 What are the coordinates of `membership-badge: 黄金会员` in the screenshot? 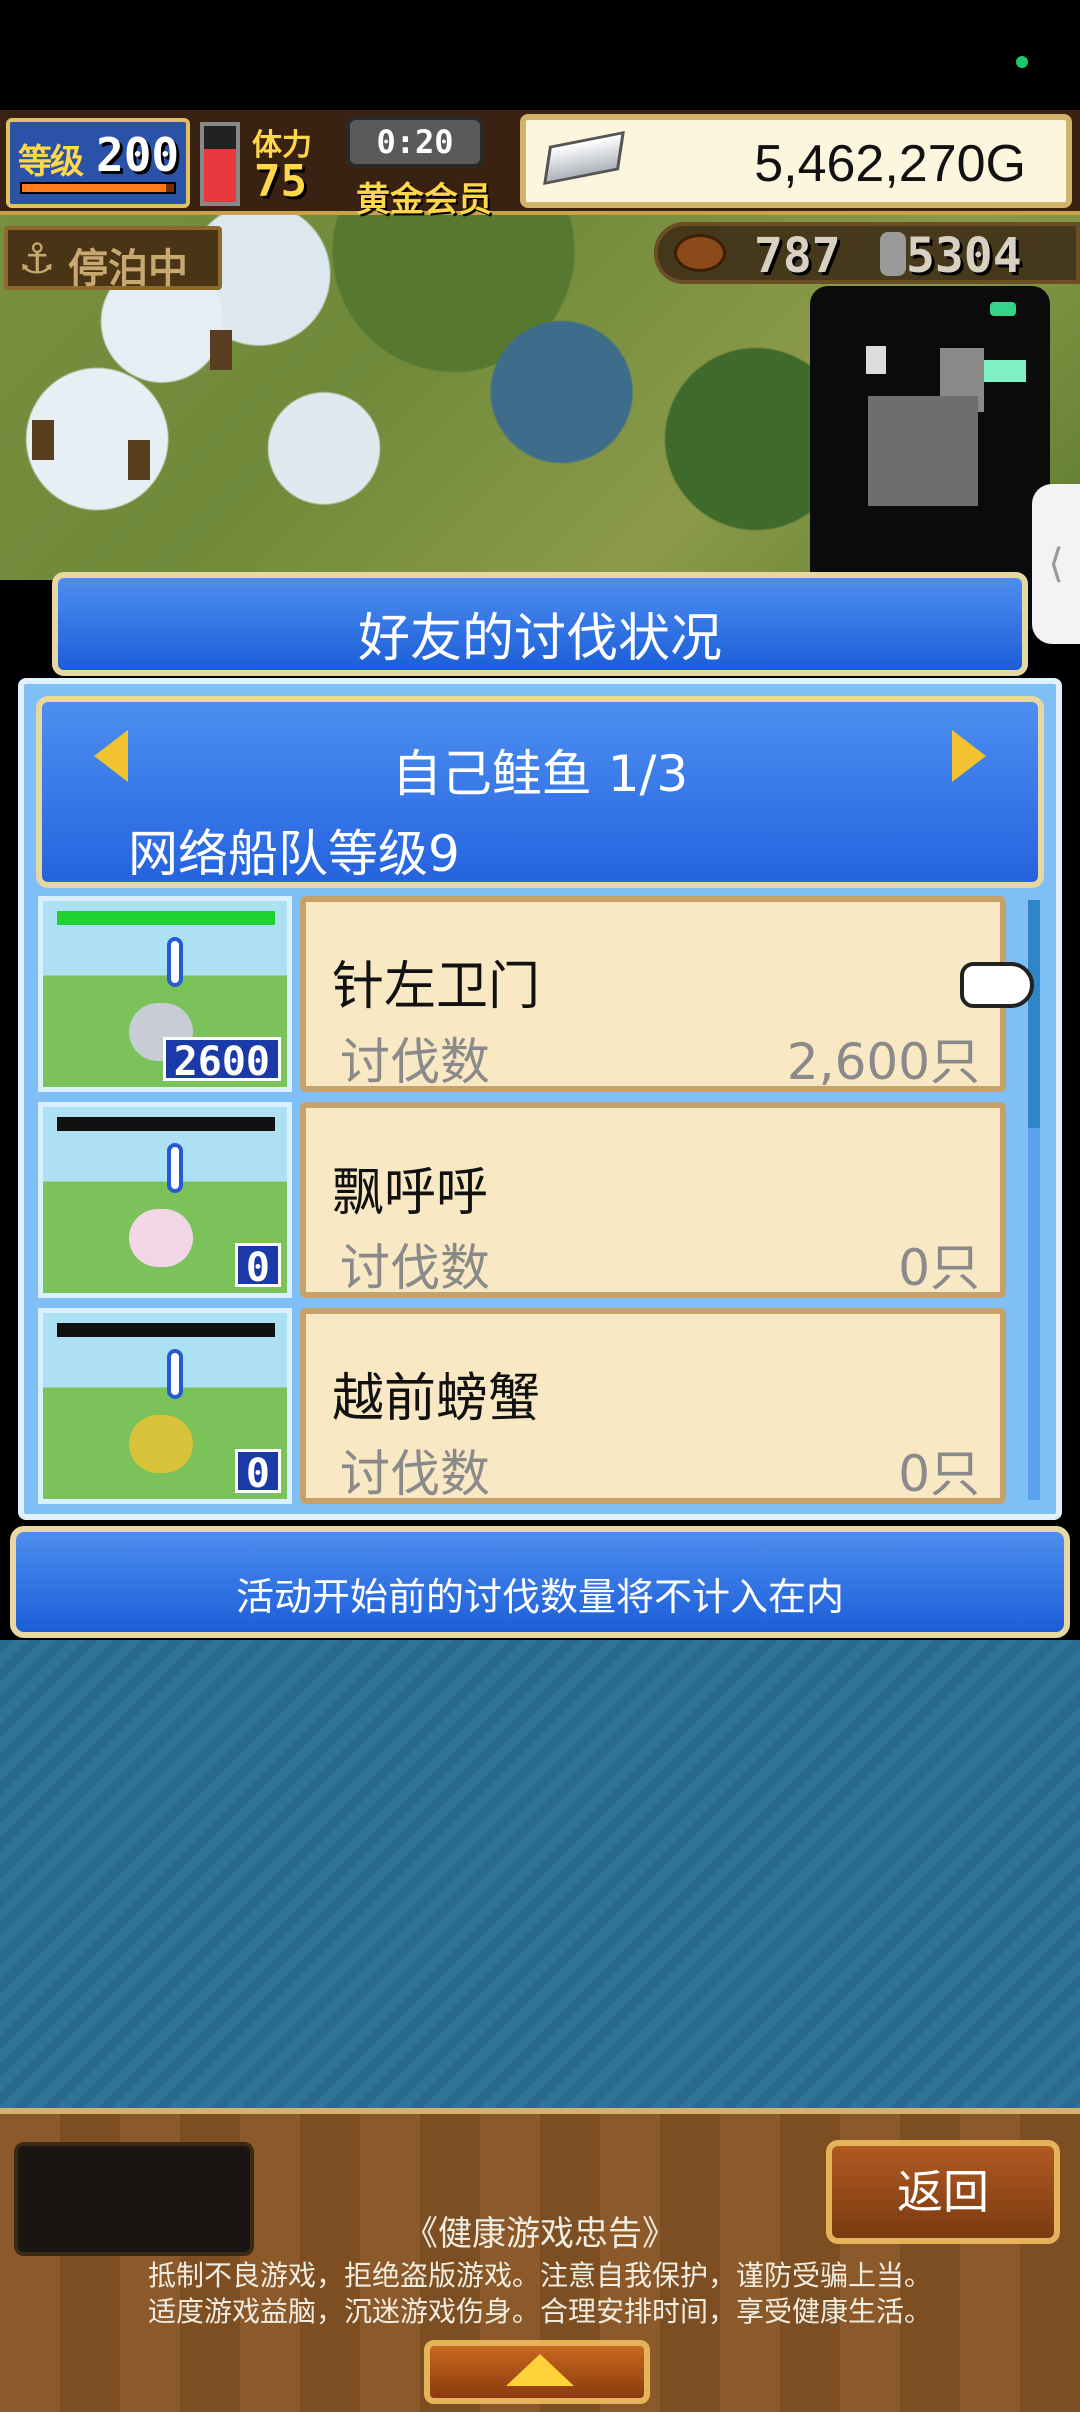 It's located at (424, 196).